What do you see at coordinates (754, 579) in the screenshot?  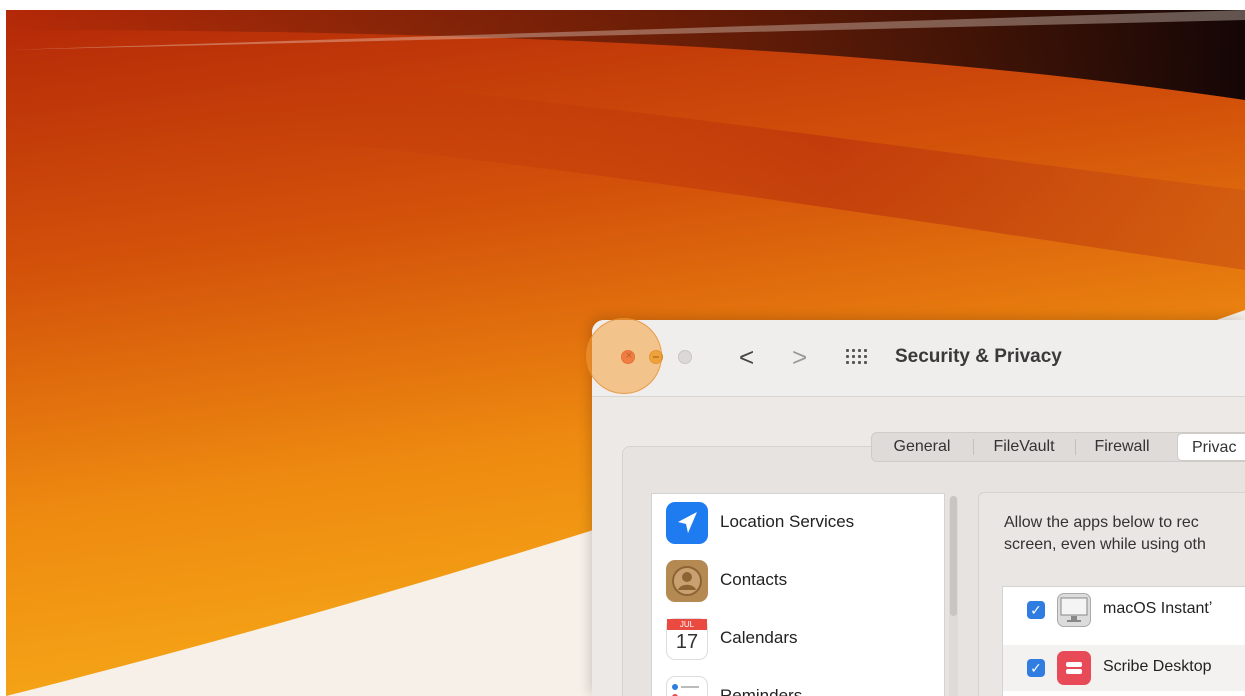 I see `service-label: Contacts` at bounding box center [754, 579].